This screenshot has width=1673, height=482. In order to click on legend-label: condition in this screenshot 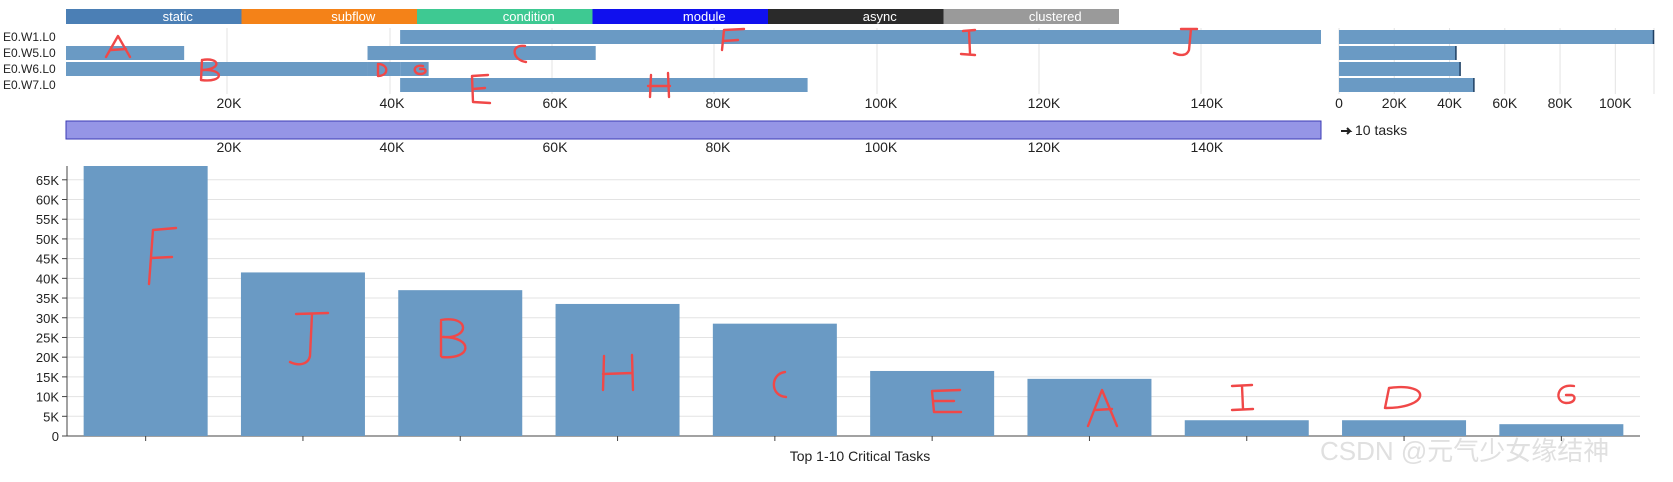, I will do `click(529, 16)`.